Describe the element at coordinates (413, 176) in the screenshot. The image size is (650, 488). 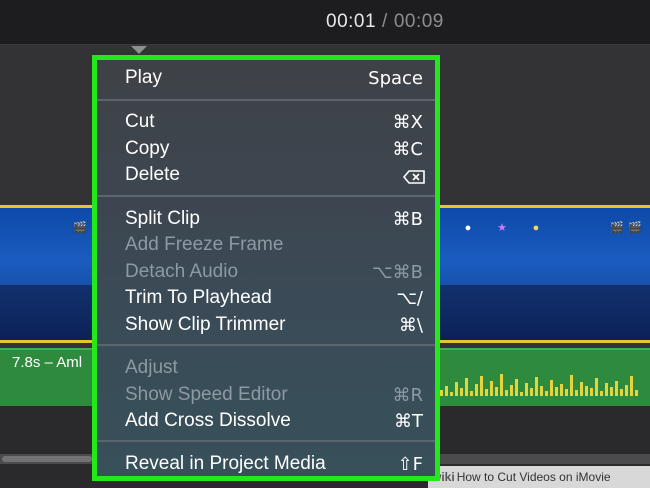
I see `delete-key-icon` at that location.